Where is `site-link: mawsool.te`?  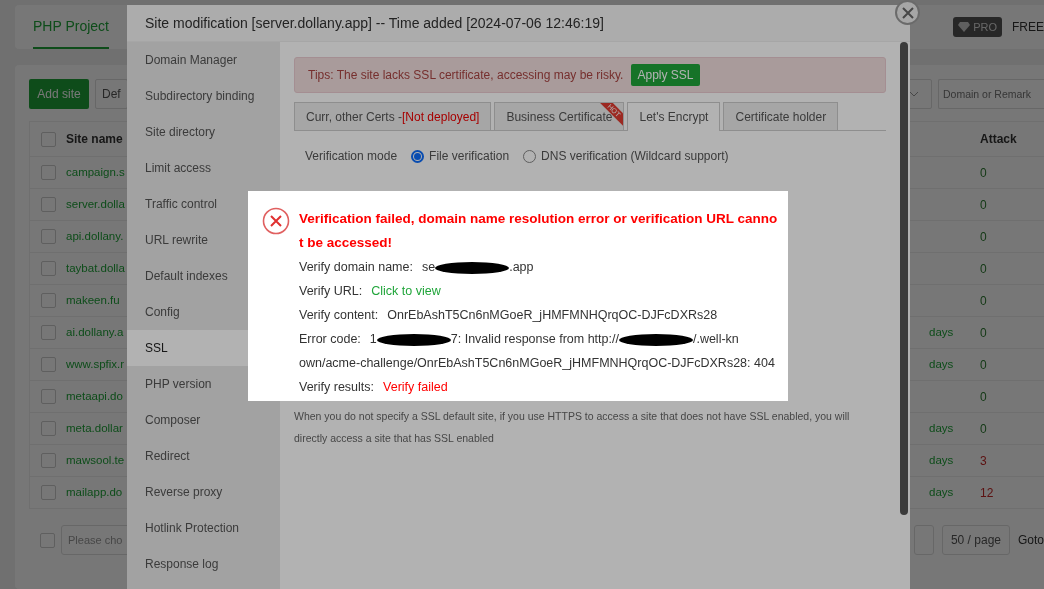 site-link: mawsool.te is located at coordinates (95, 461).